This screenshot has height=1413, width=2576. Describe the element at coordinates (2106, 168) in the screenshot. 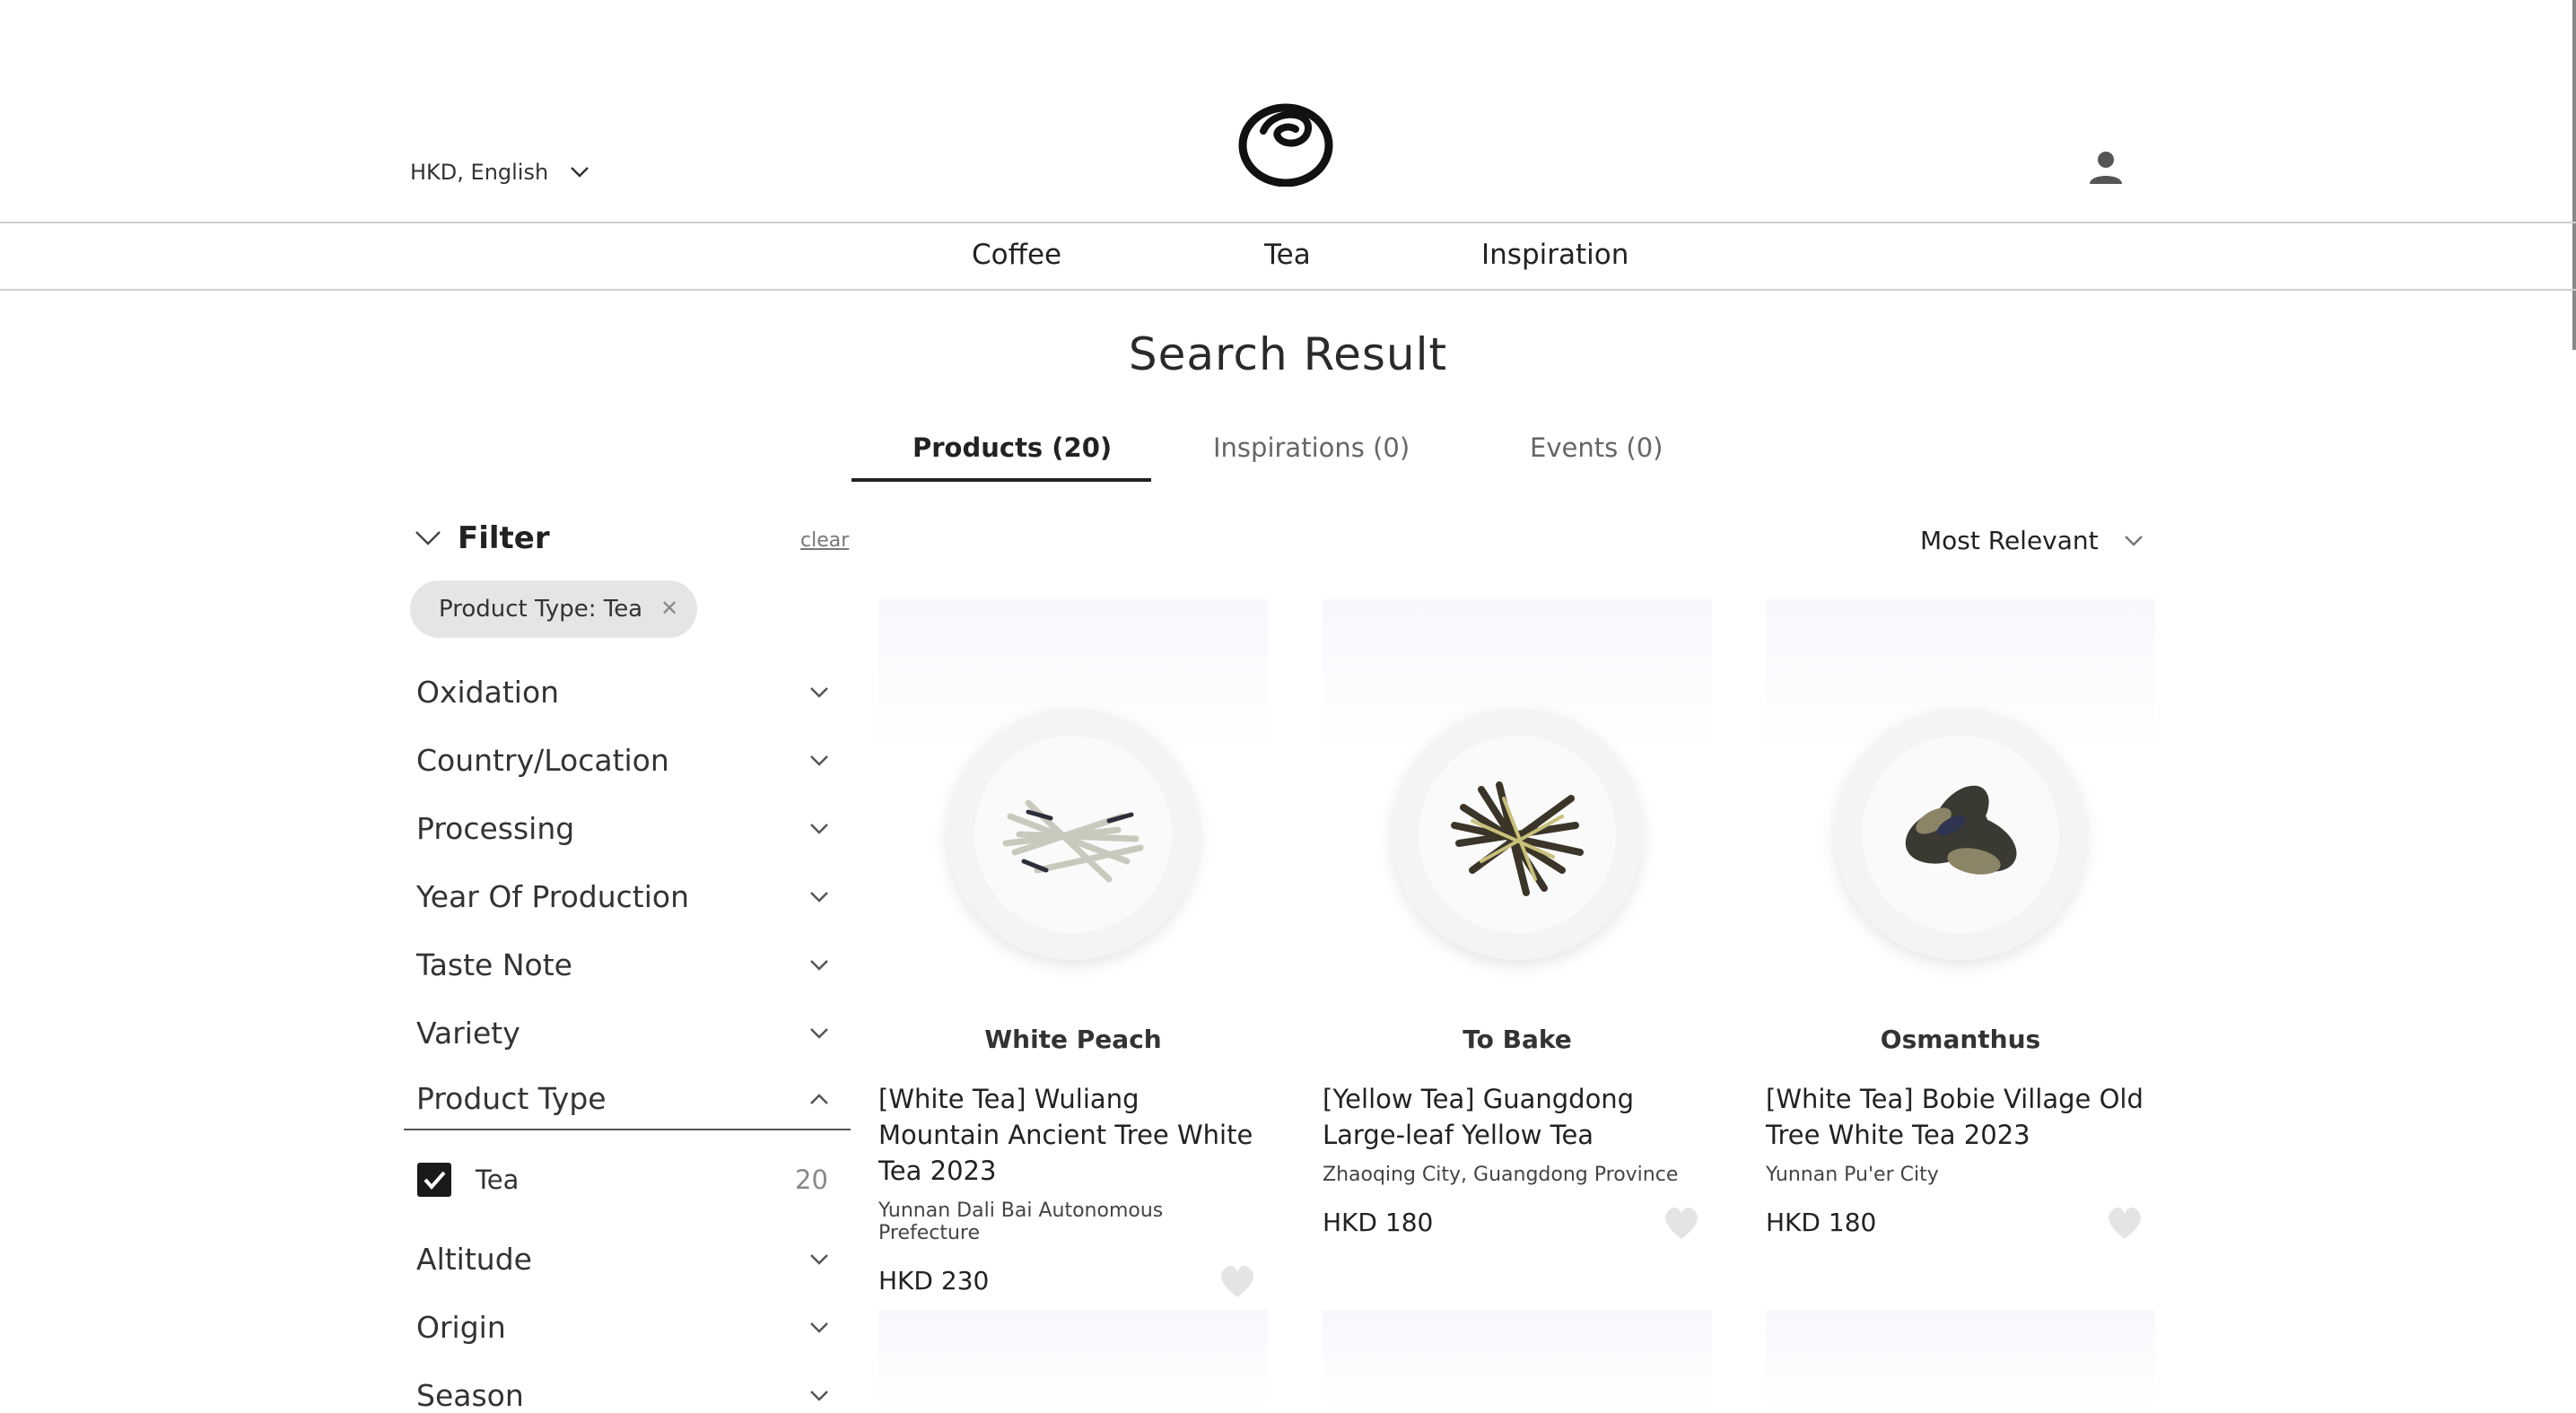

I see `user-icon` at that location.